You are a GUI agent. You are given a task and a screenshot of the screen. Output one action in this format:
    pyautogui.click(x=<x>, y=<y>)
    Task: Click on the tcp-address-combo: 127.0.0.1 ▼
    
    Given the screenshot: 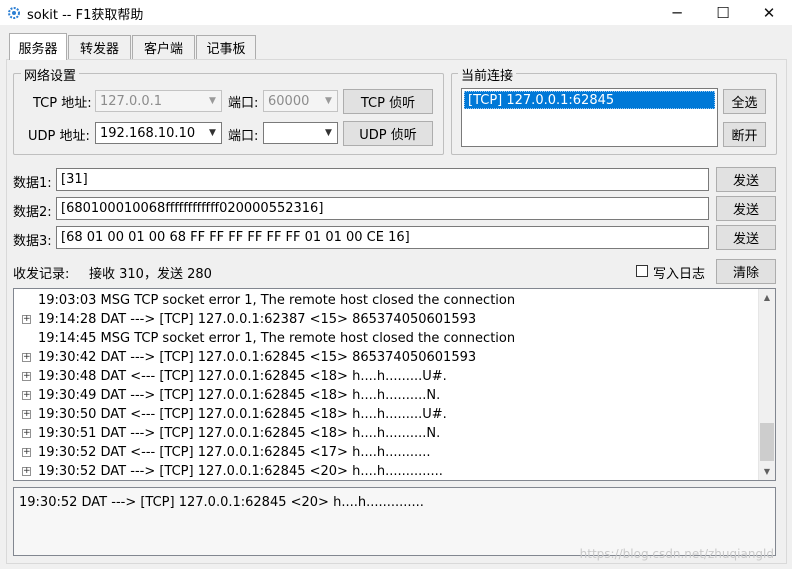 What is the action you would take?
    pyautogui.click(x=158, y=101)
    